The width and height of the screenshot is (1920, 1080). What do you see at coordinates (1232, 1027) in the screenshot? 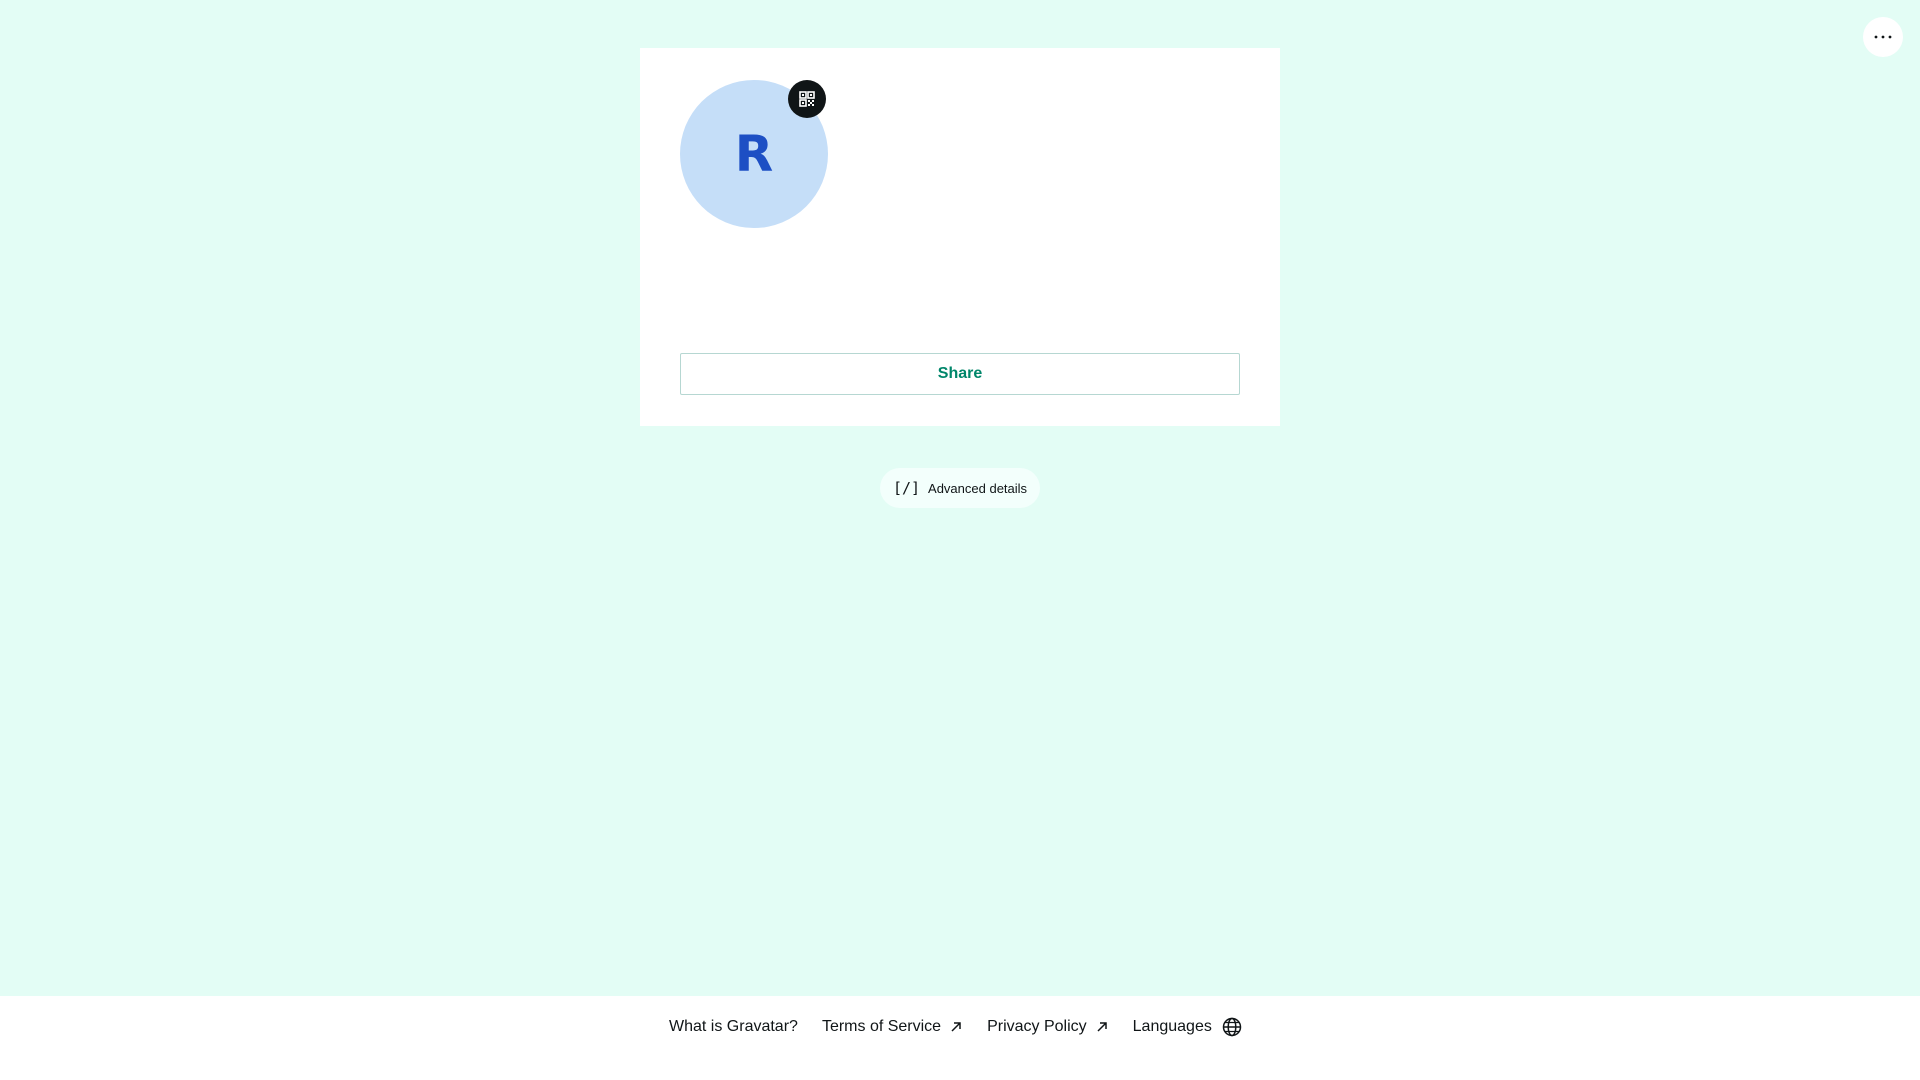
I see `globe-icon` at bounding box center [1232, 1027].